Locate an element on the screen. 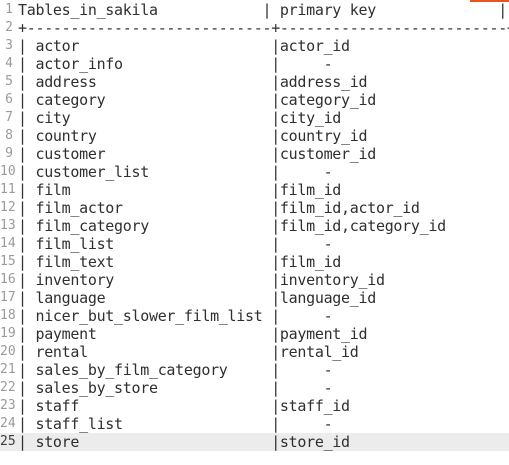  editor-line: 8 | country |country_id | is located at coordinates (254, 136).